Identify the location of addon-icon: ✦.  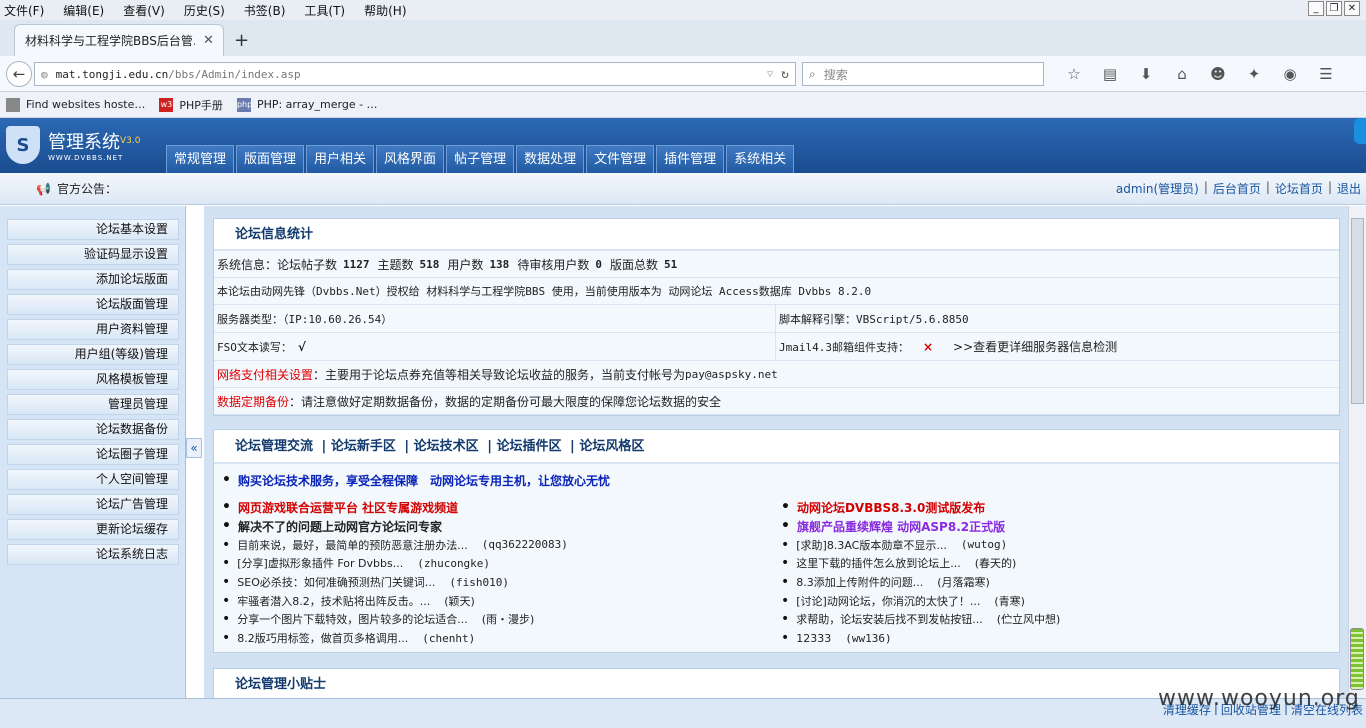
(1254, 74).